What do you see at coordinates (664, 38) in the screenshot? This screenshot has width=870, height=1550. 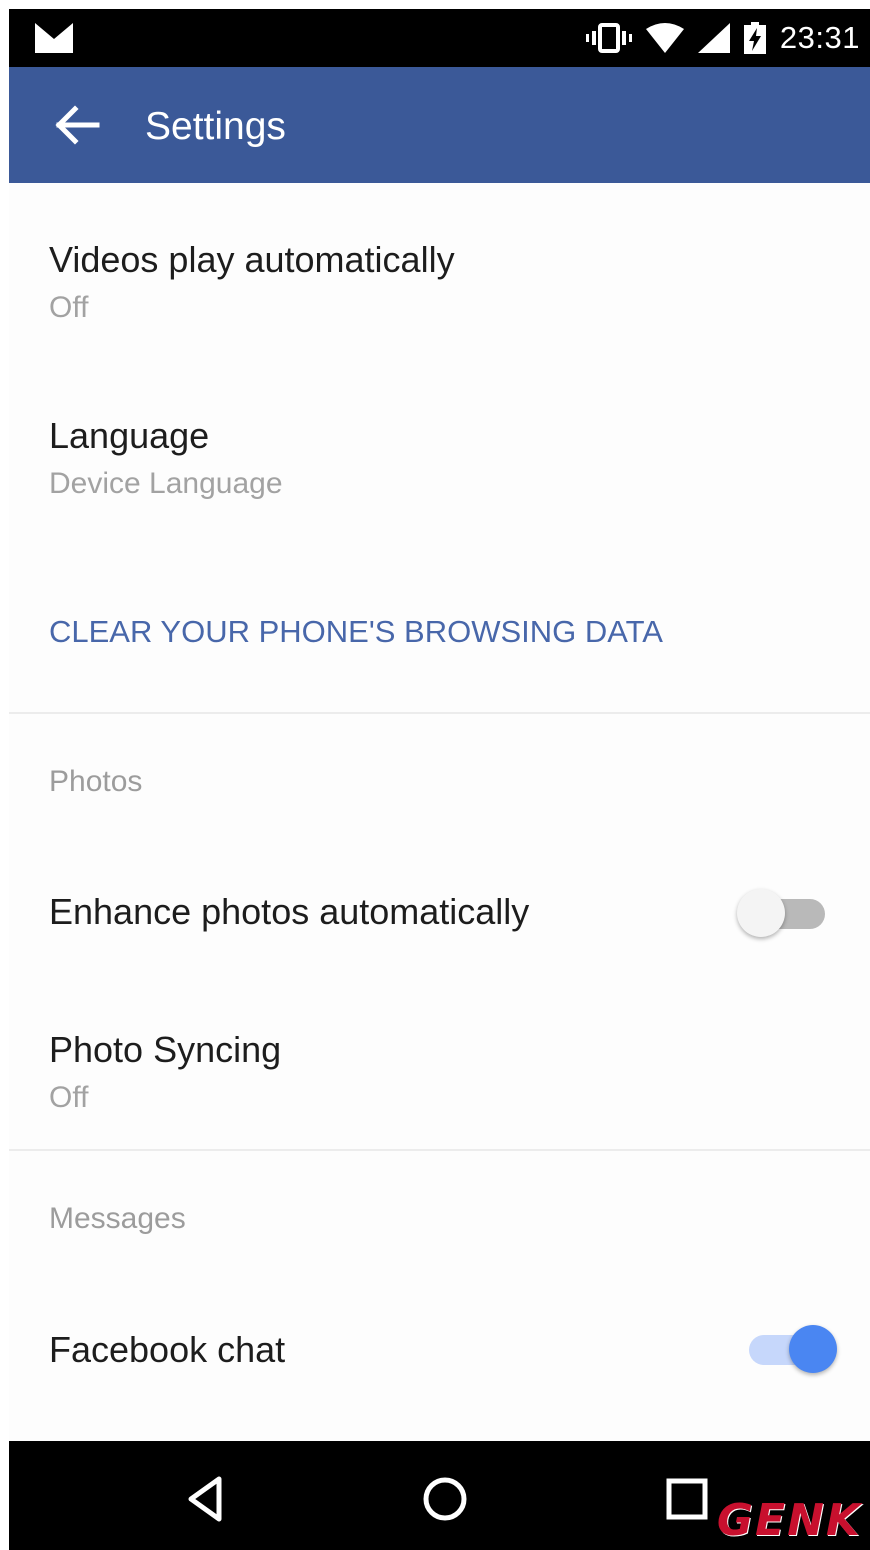 I see `wifi-icon` at bounding box center [664, 38].